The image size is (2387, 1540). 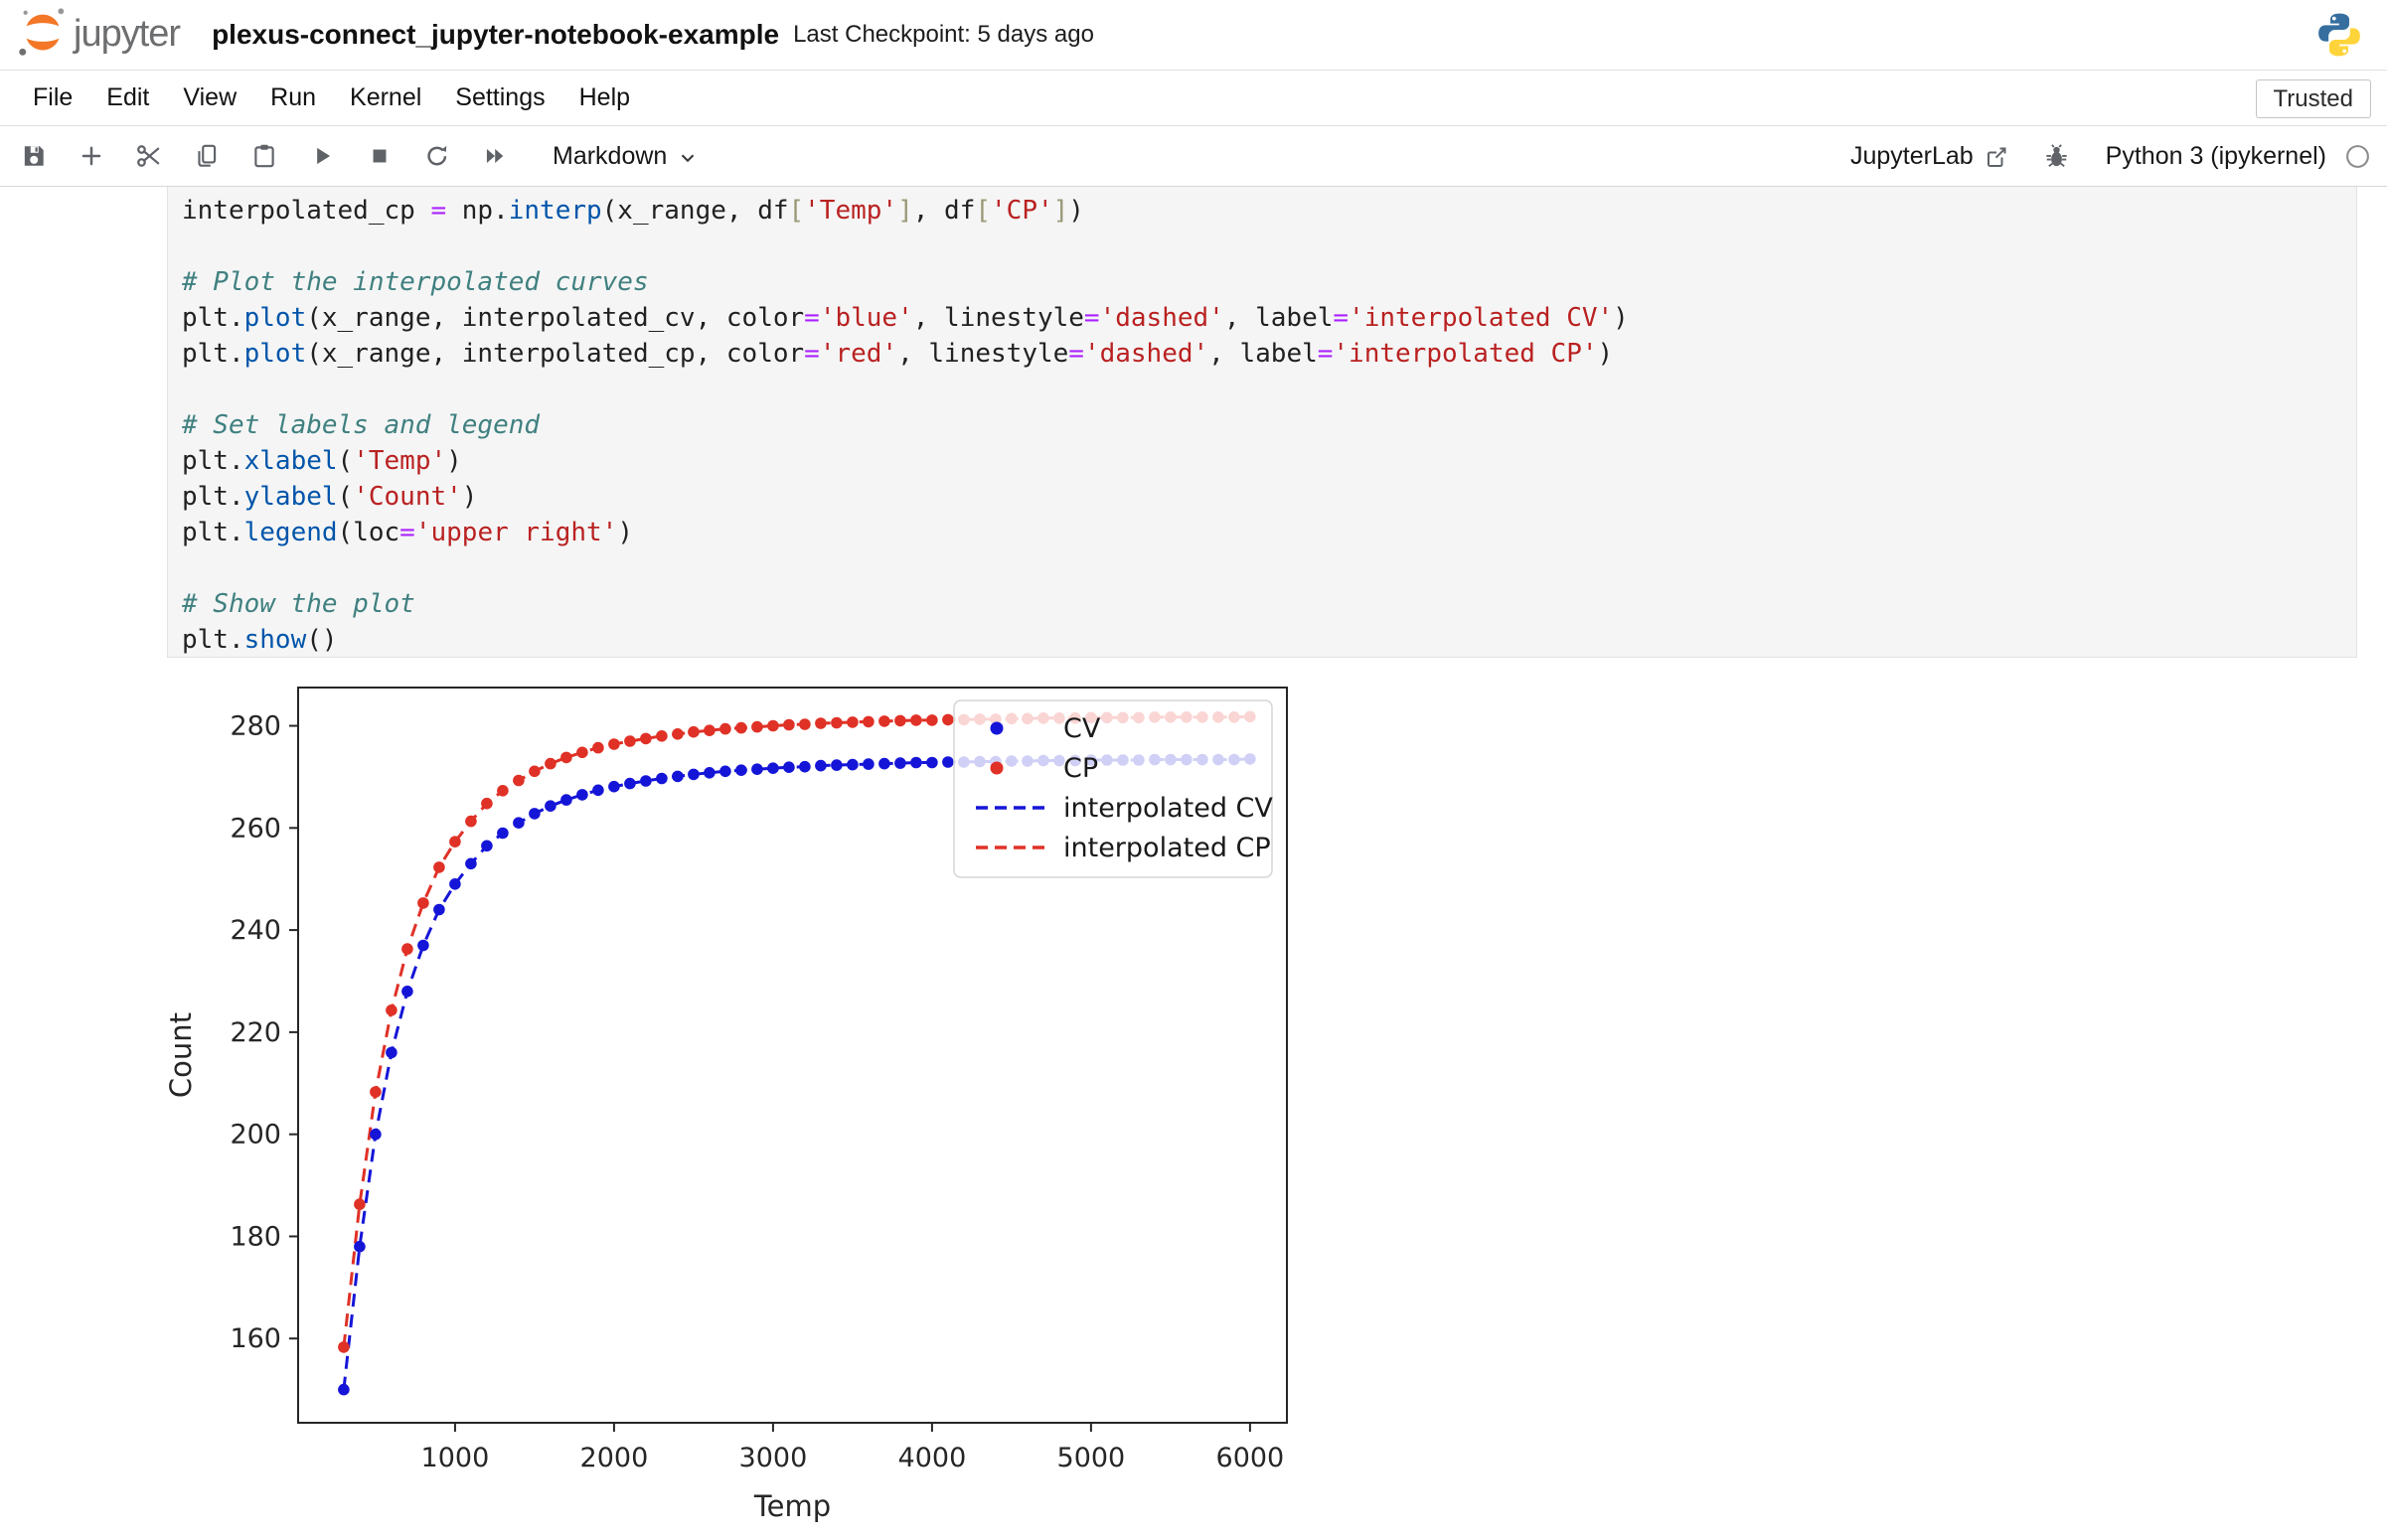 I want to click on y-tick-label: 260, so click(x=255, y=828).